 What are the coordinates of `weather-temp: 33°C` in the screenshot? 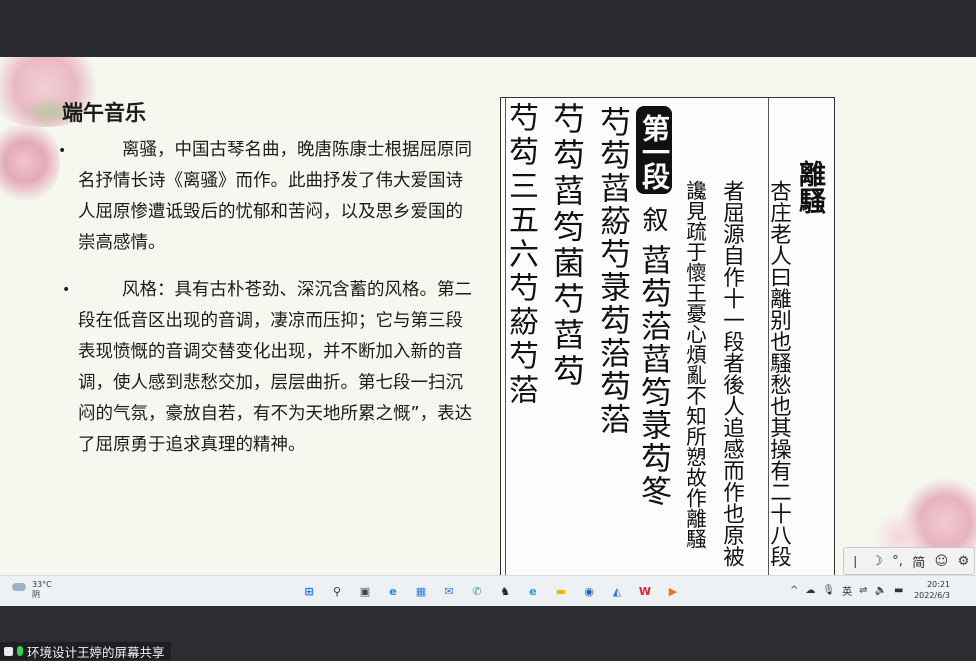 It's located at (42, 584).